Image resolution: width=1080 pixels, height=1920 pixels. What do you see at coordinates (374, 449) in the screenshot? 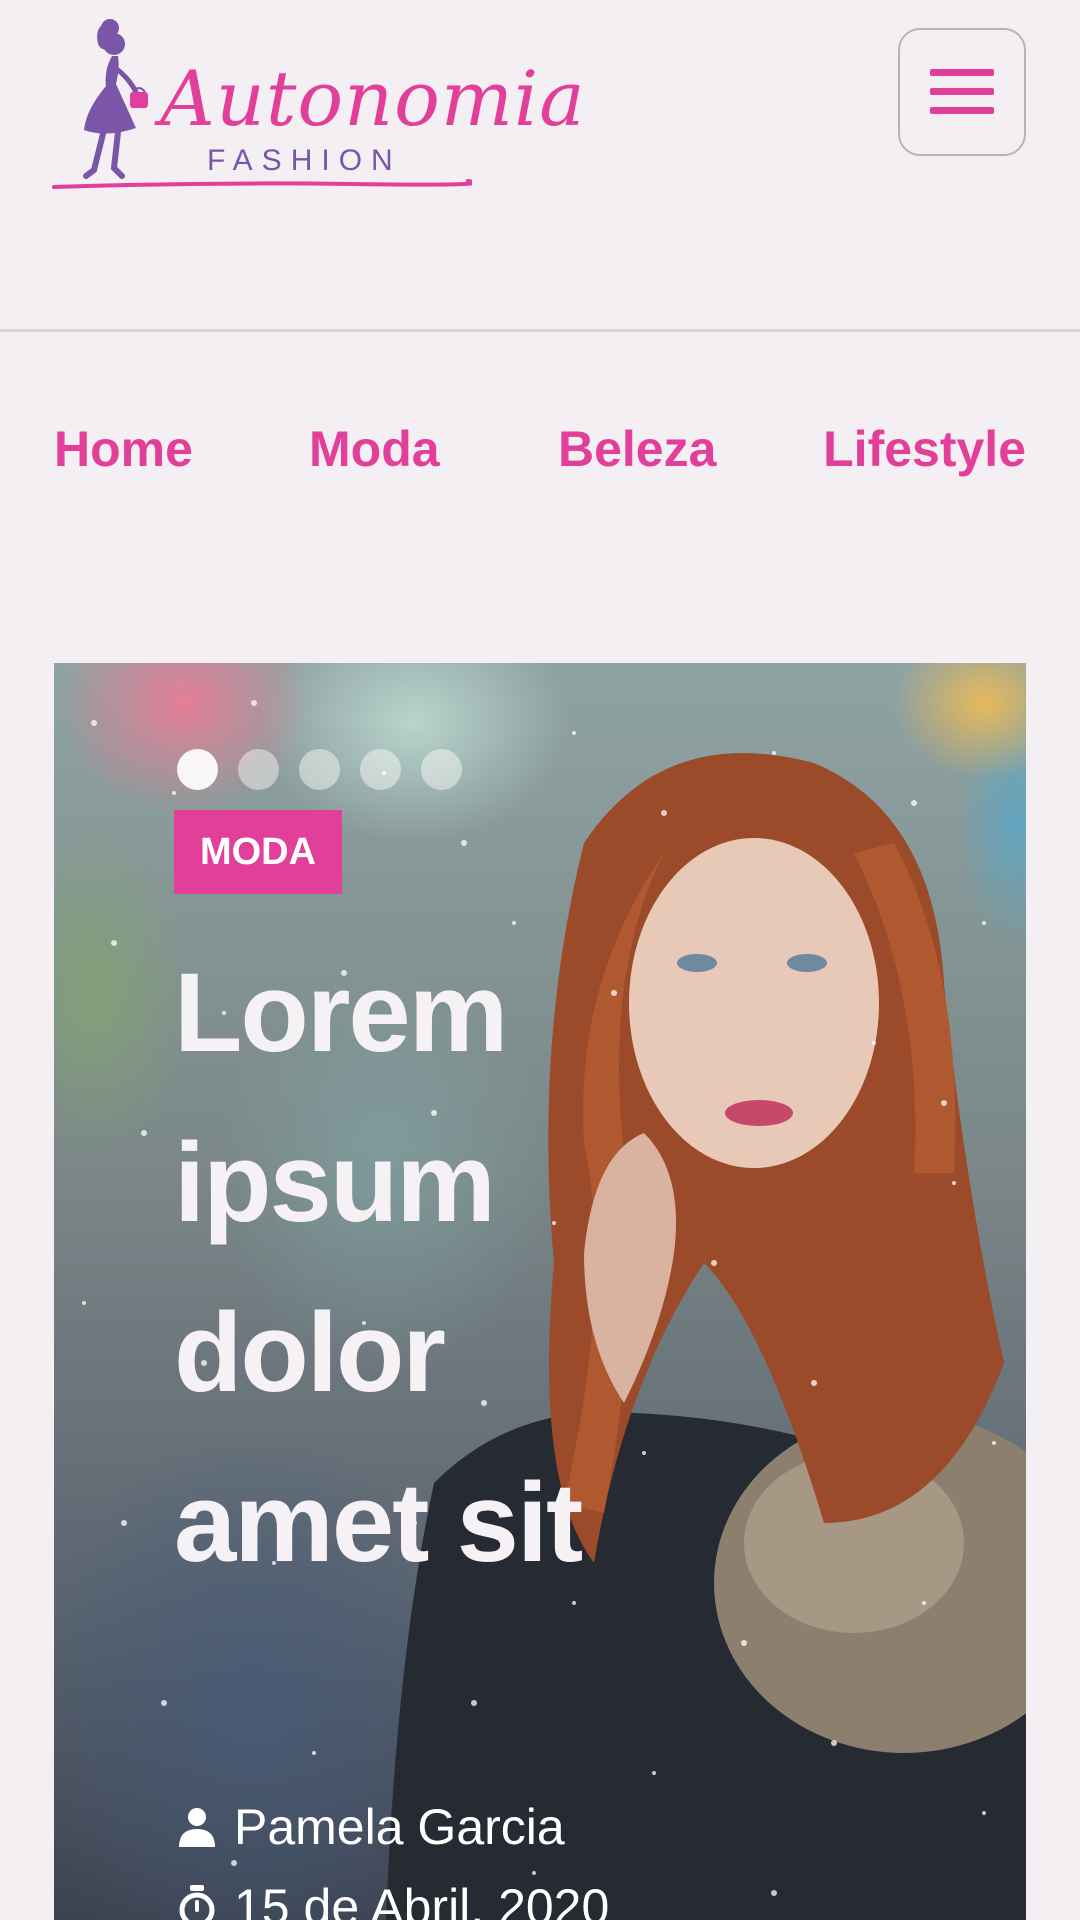
I see `nav-item-moda: Moda` at bounding box center [374, 449].